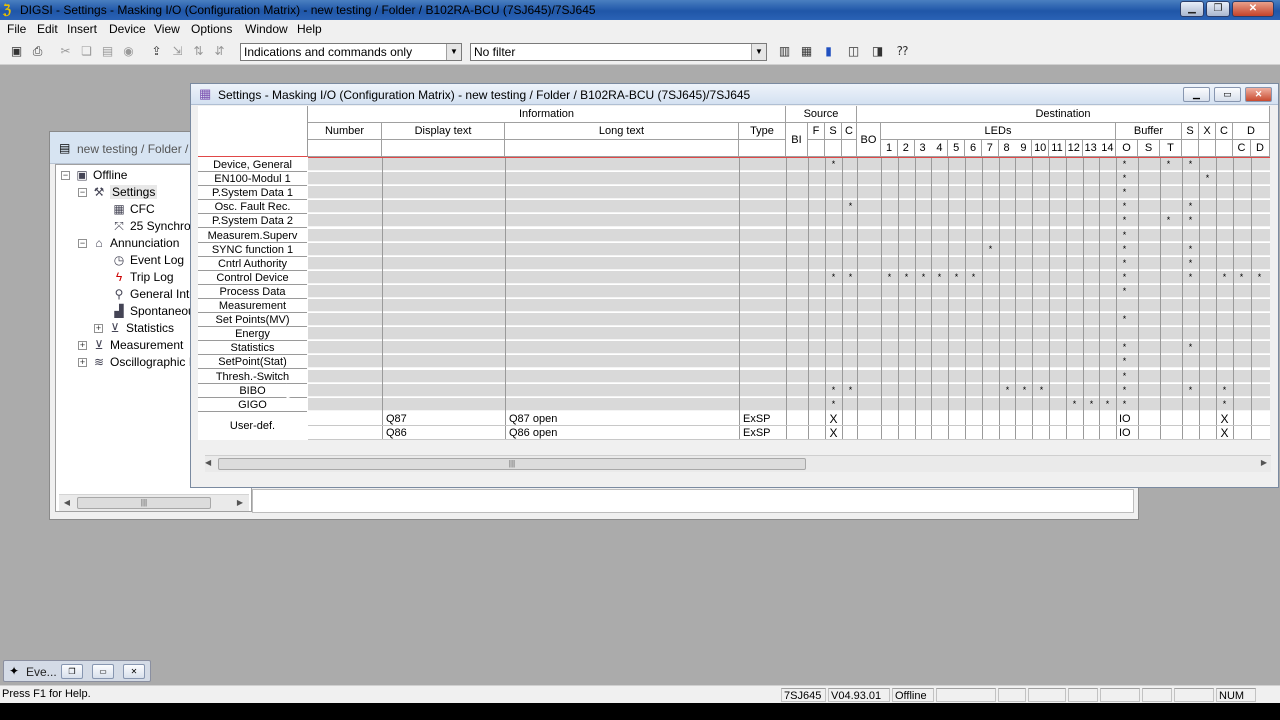  What do you see at coordinates (147, 260) in the screenshot?
I see `tree-item-event-log: ◷ Event Log` at bounding box center [147, 260].